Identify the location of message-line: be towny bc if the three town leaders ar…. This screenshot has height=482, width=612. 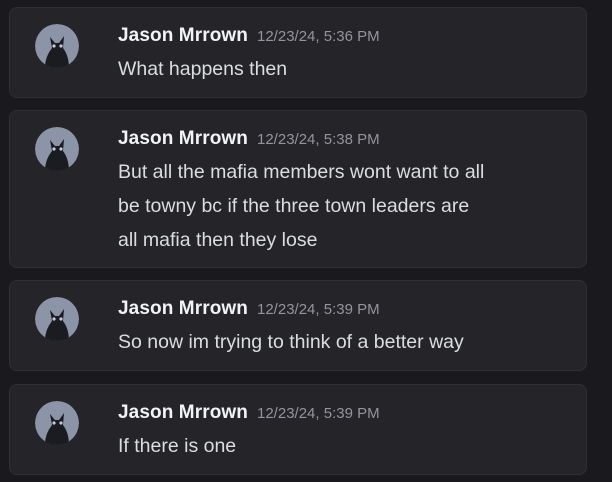
(294, 206).